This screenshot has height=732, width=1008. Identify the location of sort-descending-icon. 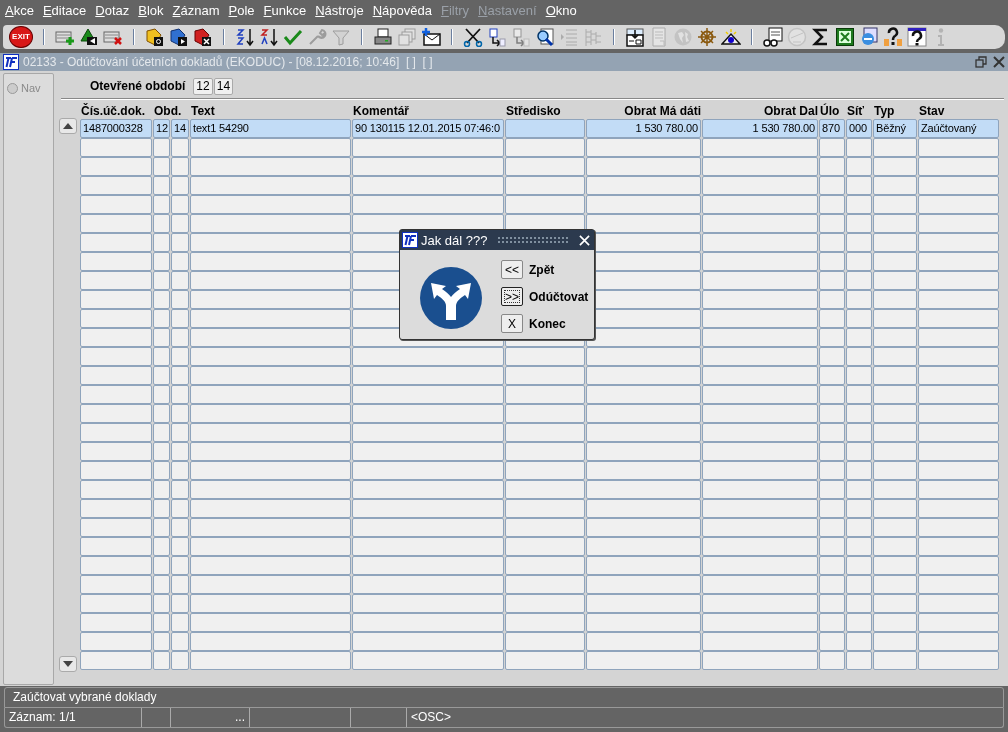
(269, 37).